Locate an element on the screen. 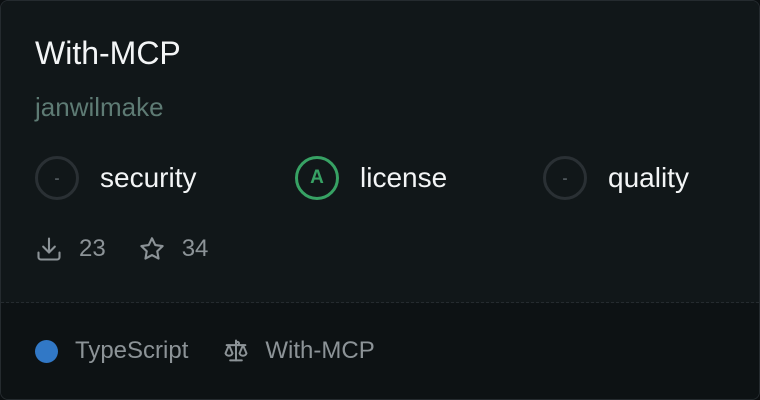 The image size is (760, 400). score-badge: A is located at coordinates (317, 178).